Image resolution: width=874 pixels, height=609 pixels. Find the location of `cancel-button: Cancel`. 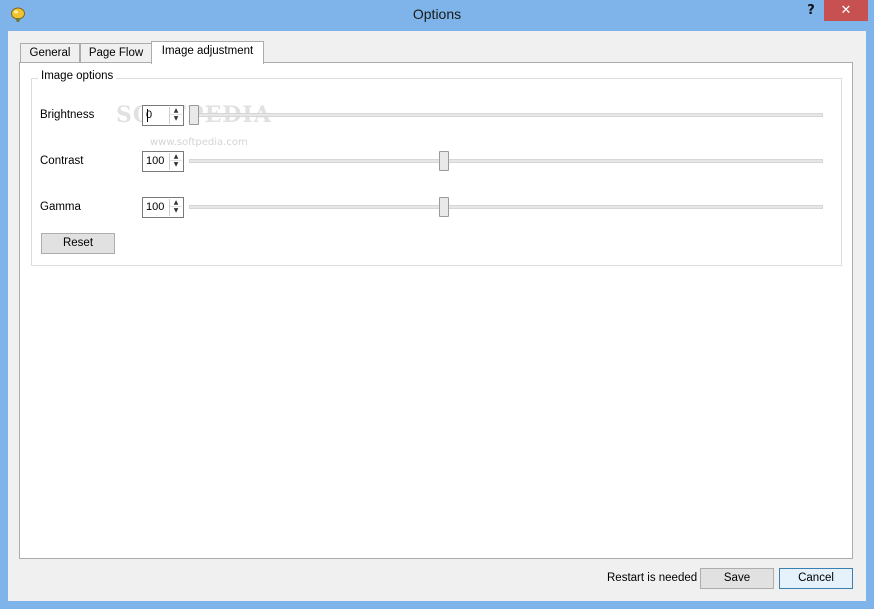

cancel-button: Cancel is located at coordinates (816, 578).